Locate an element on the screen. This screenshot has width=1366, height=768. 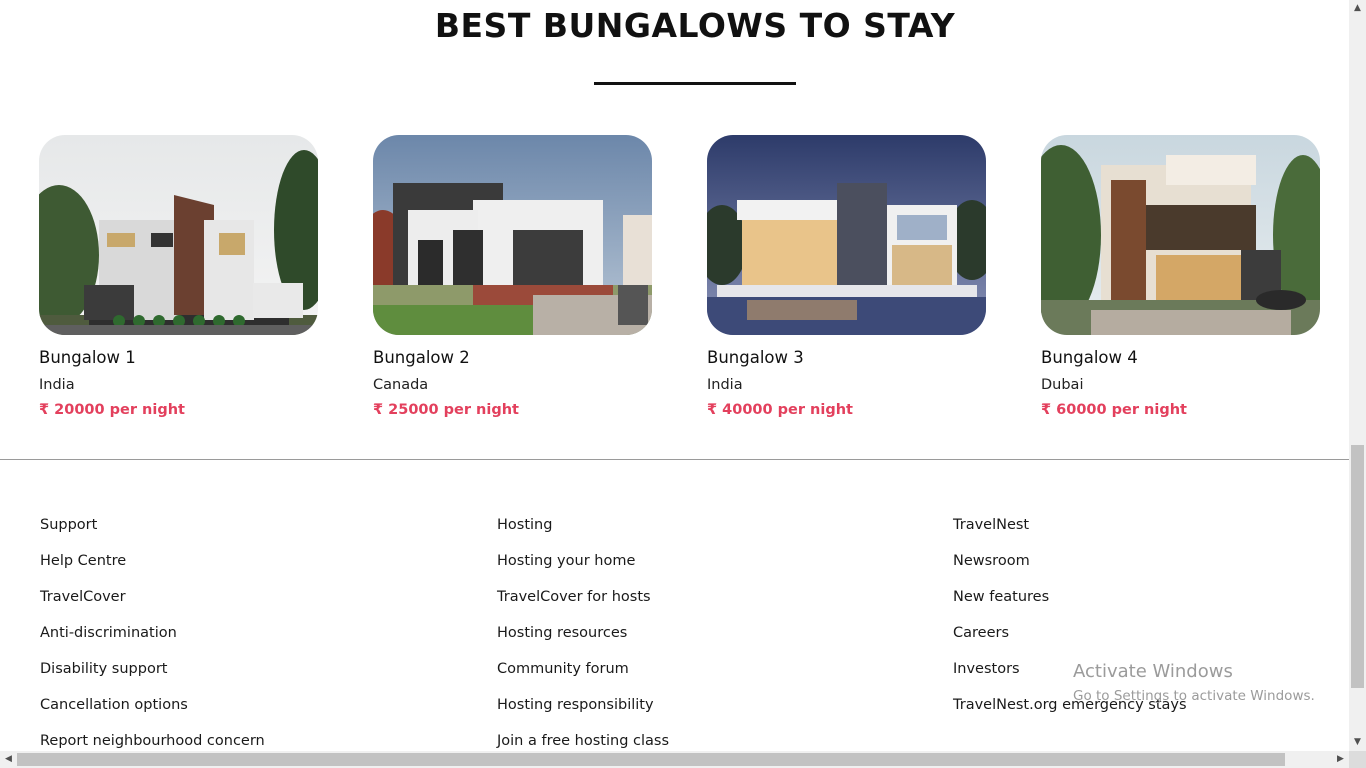
bungalow-card: Bungalow 3 India ₹ 40000 per night is located at coordinates (847, 276).